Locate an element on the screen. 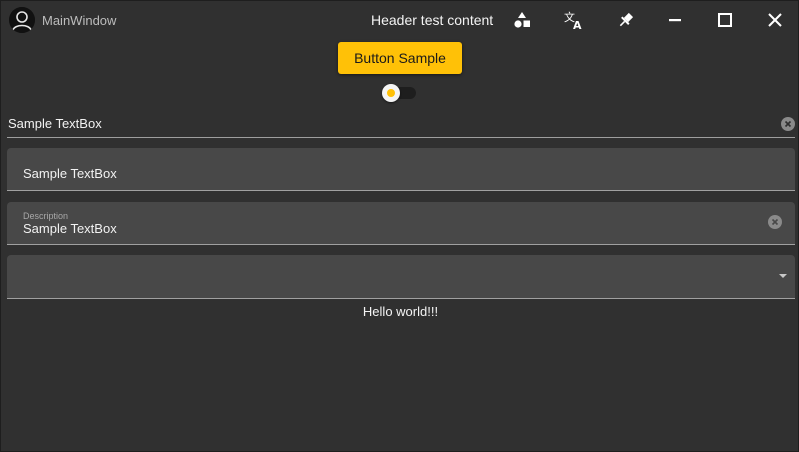 Image resolution: width=799 pixels, height=452 pixels. maximize-button is located at coordinates (725, 20).